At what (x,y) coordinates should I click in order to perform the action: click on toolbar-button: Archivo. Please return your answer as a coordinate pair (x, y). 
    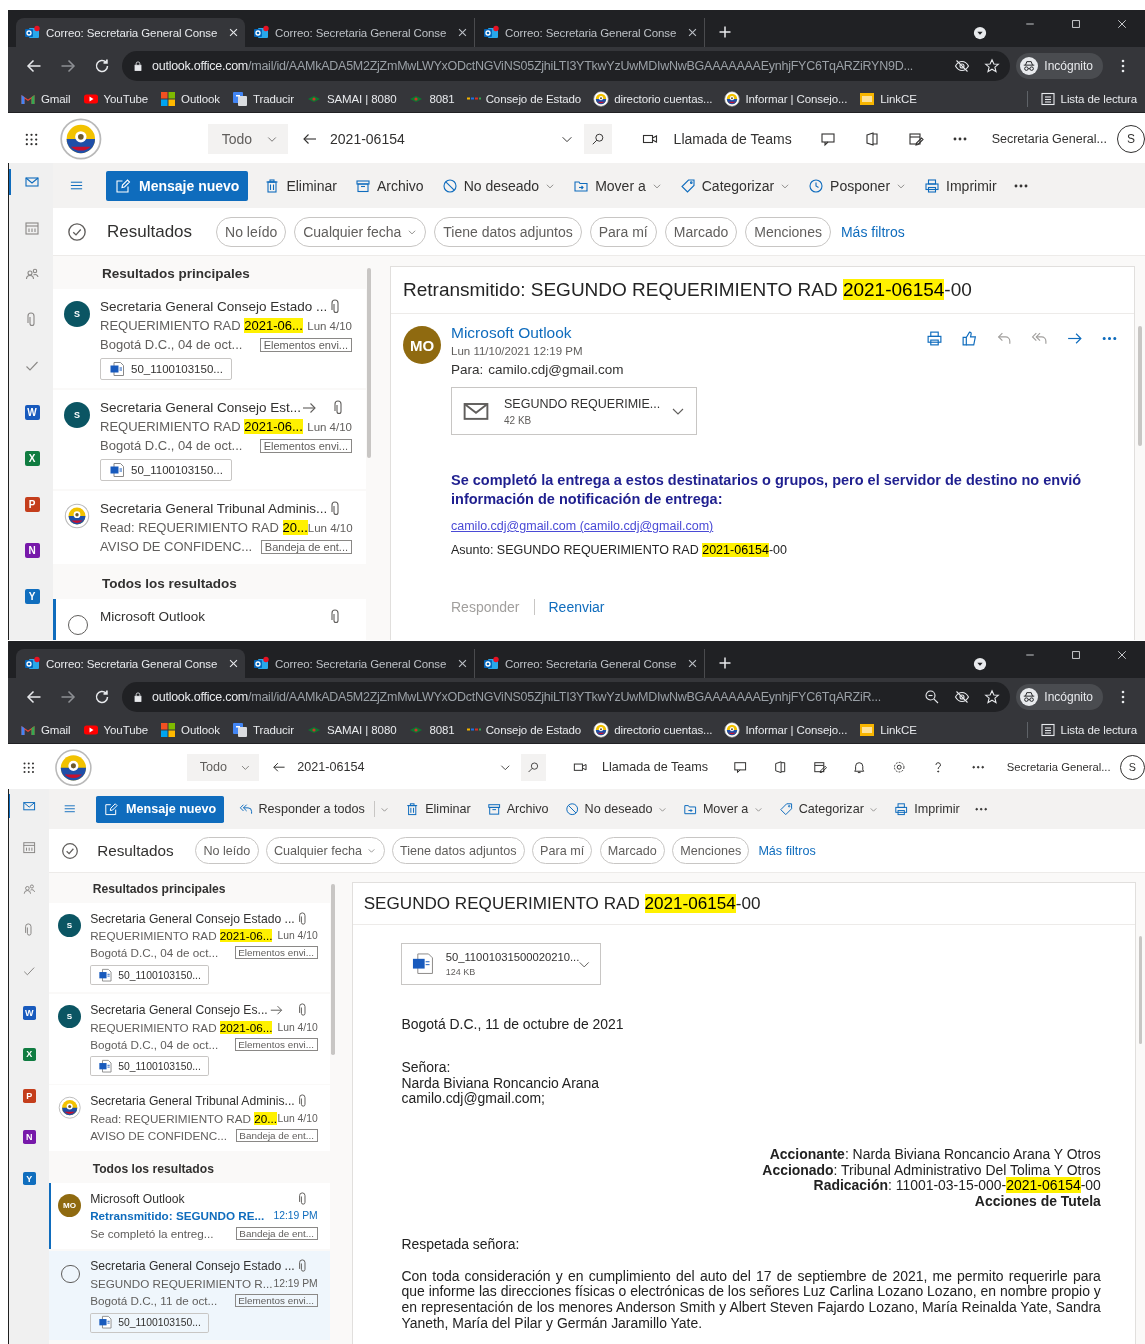
    Looking at the image, I should click on (389, 185).